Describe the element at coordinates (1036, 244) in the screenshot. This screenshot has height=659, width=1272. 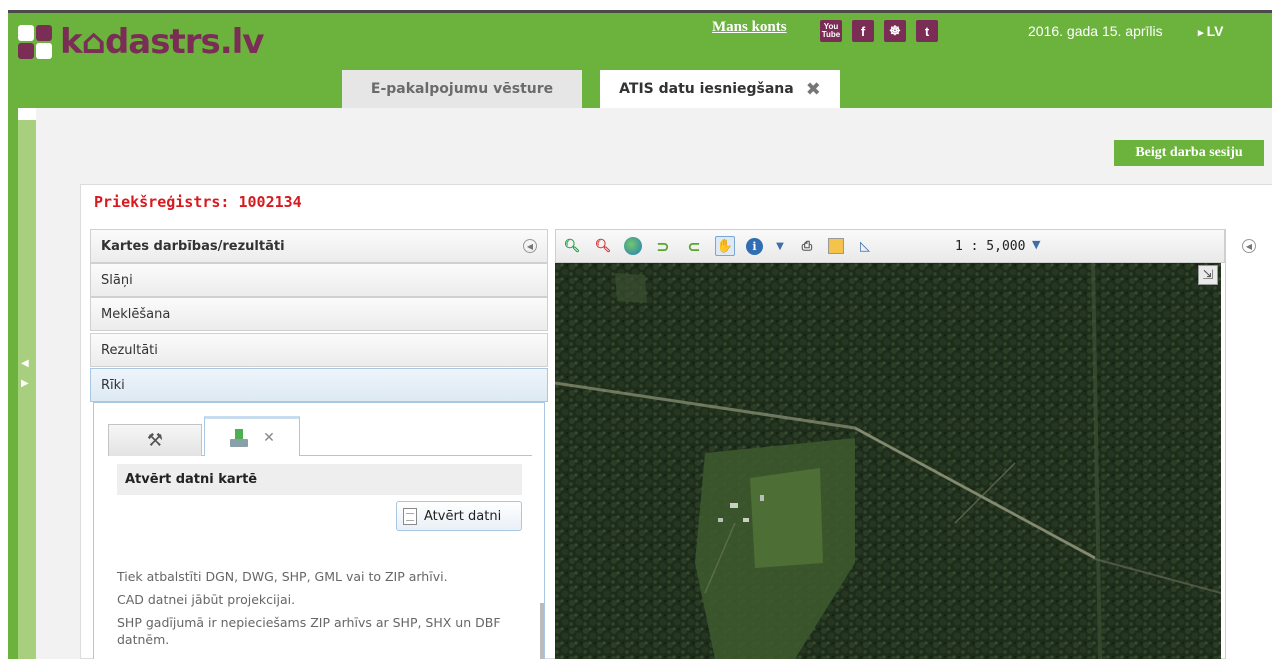
I see `scale-dropdown-icon: ▼` at that location.